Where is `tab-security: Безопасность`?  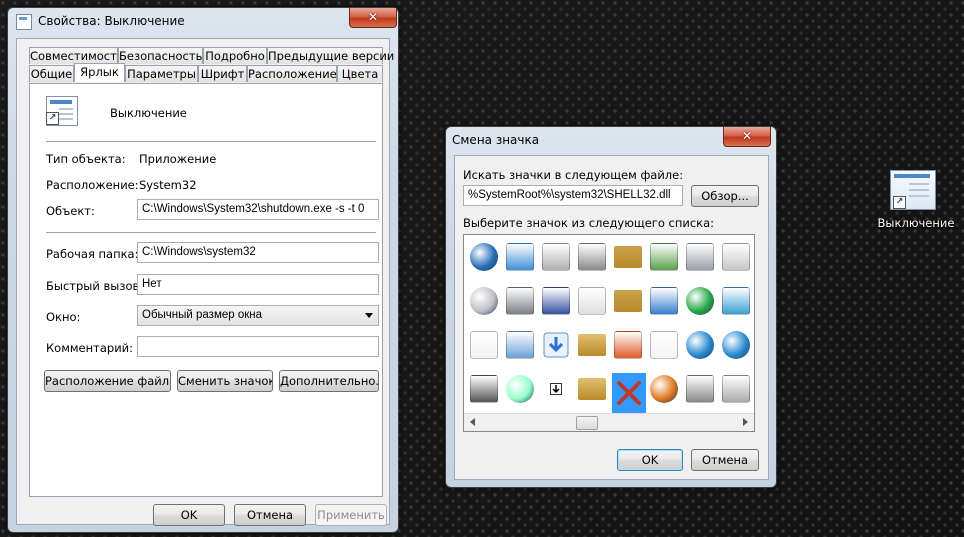 tab-security: Безопасность is located at coordinates (160, 55).